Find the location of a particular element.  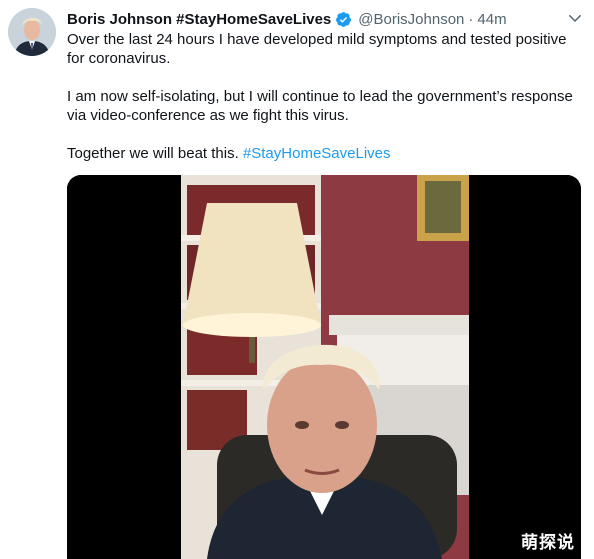

verified-badge-icon is located at coordinates (344, 19).